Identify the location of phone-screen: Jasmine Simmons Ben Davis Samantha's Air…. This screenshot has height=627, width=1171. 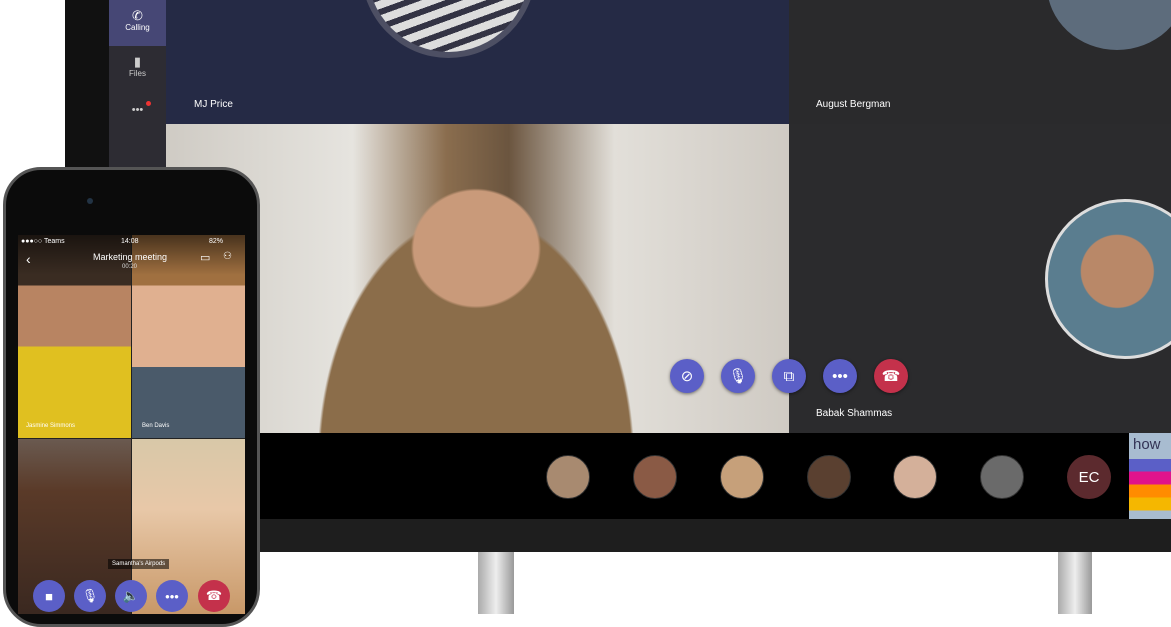
(131, 424).